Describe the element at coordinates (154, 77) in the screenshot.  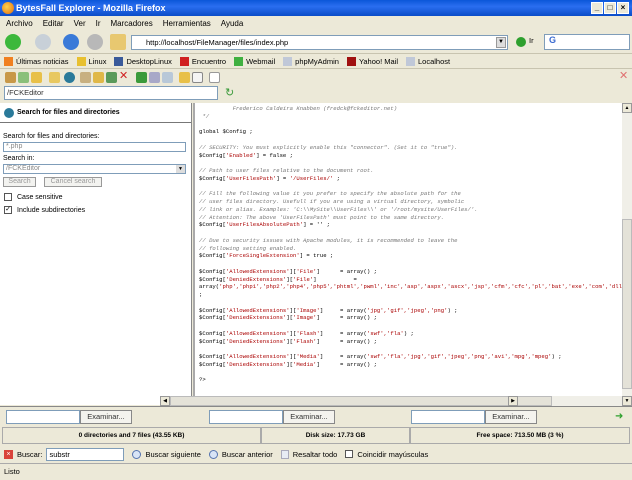
I see `replace-icon` at that location.